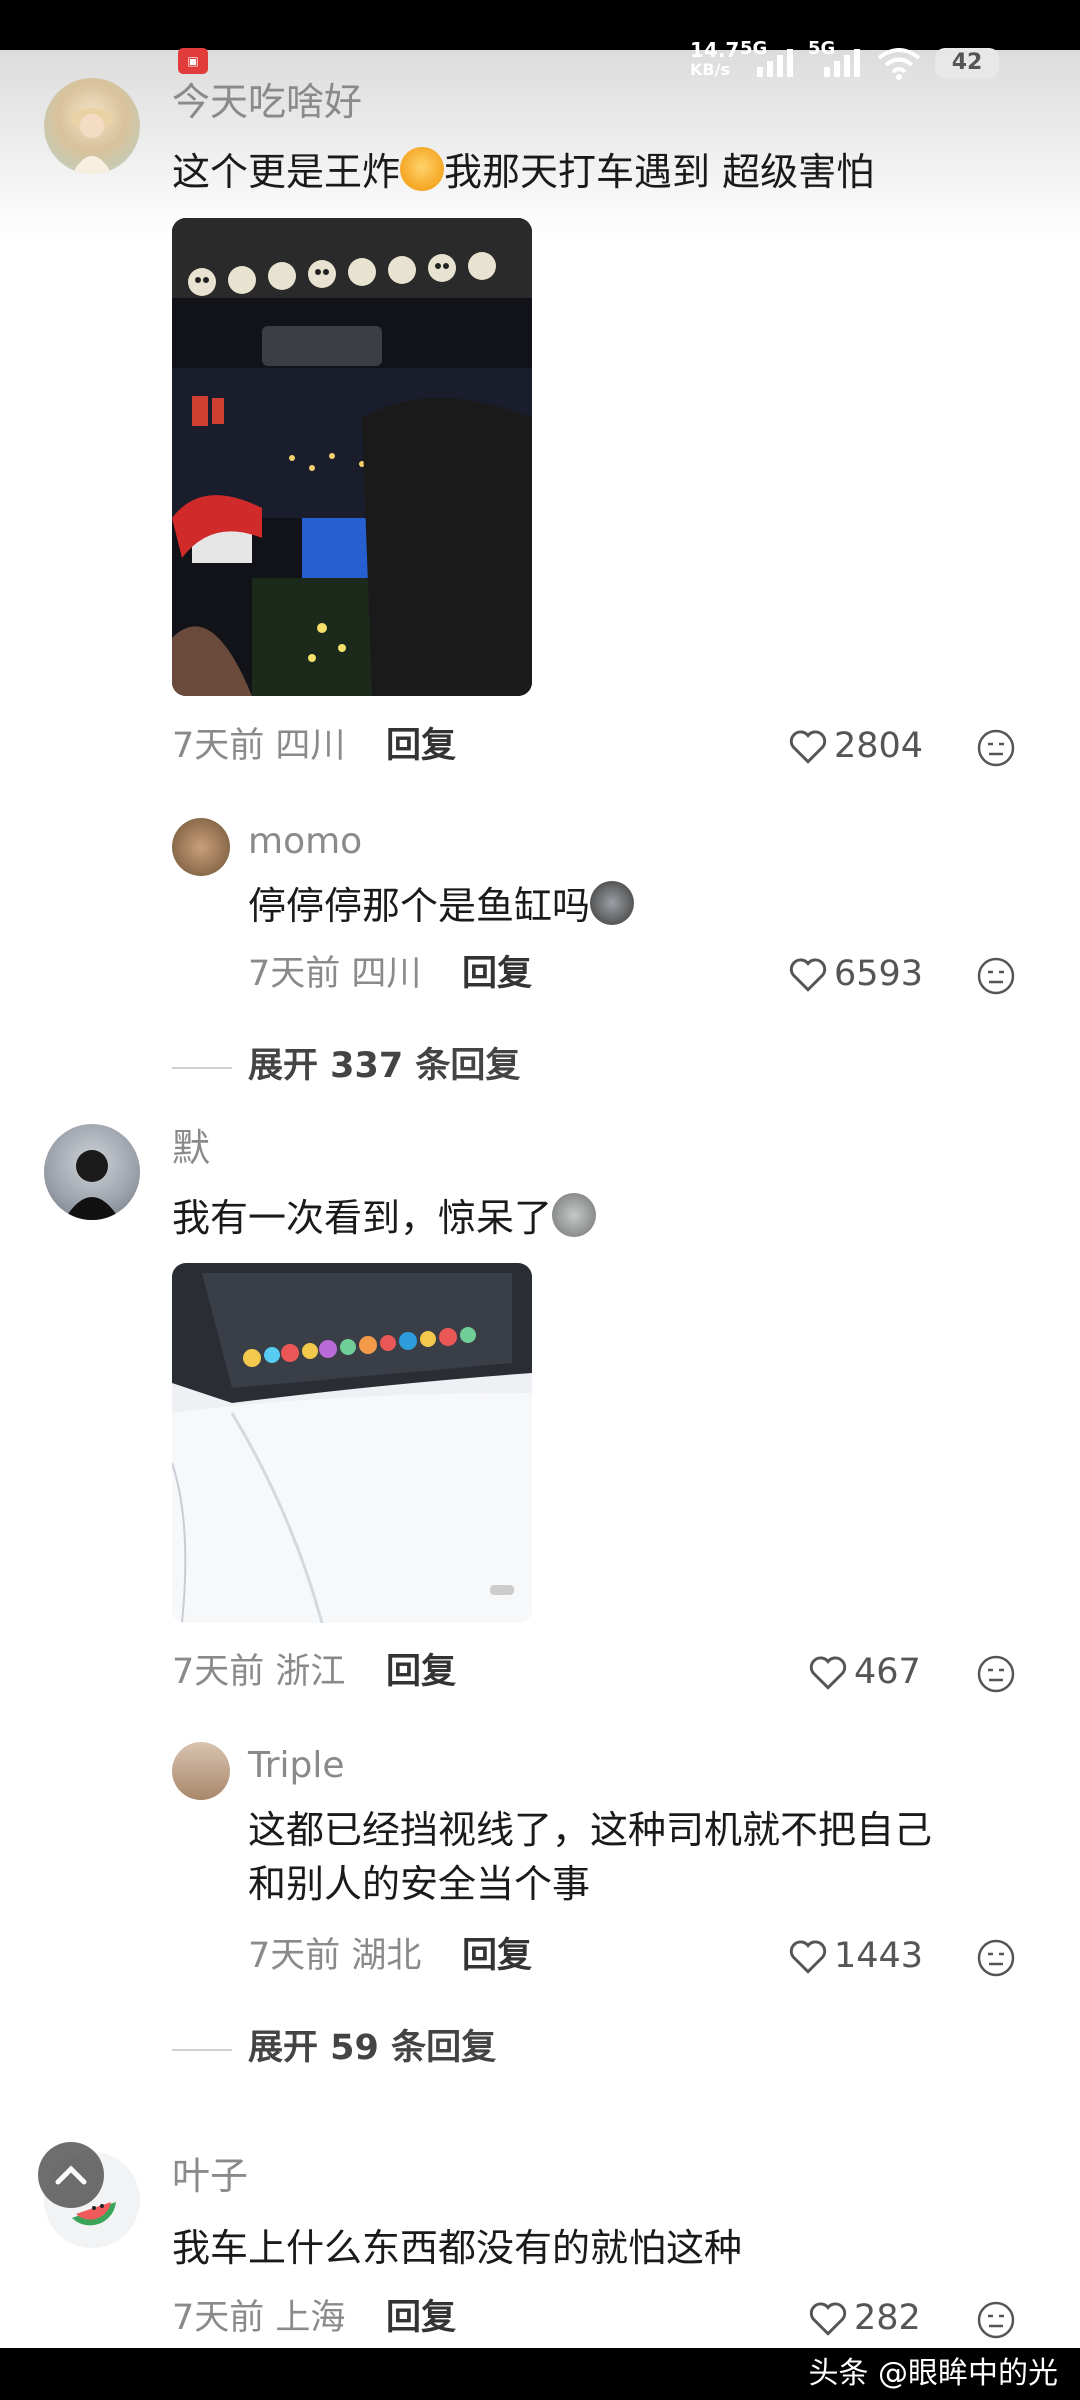  Describe the element at coordinates (386, 1956) in the screenshot. I see `reply-location: 湖北` at that location.